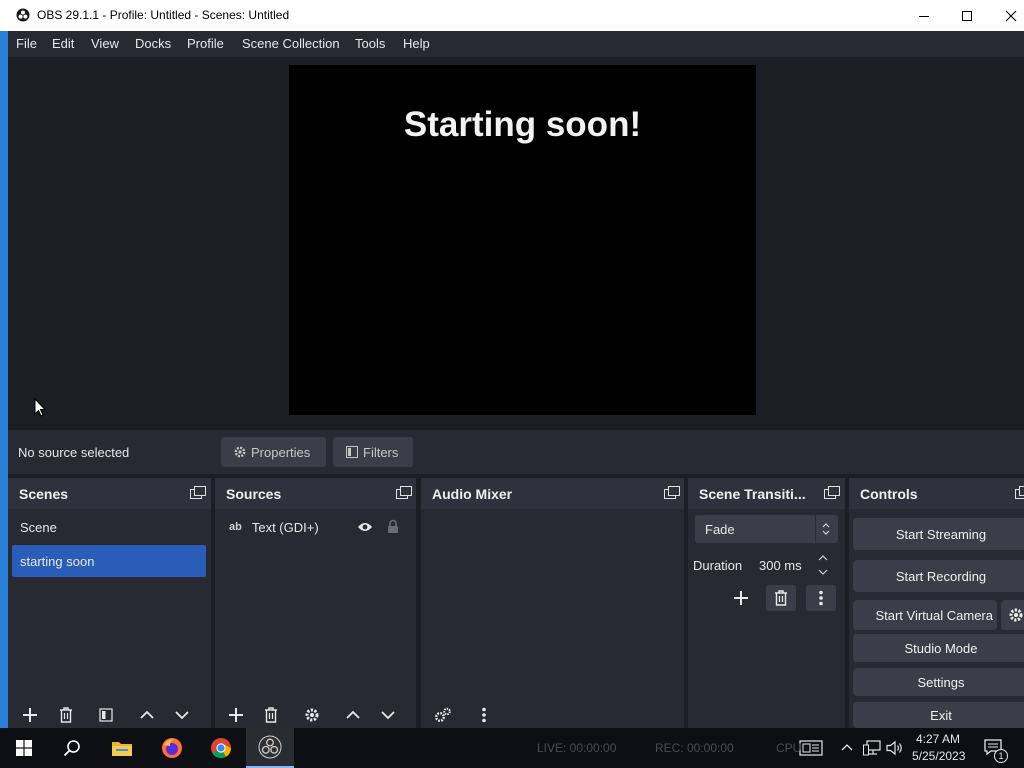  What do you see at coordinates (4, 379) in the screenshot?
I see `window-left-border` at bounding box center [4, 379].